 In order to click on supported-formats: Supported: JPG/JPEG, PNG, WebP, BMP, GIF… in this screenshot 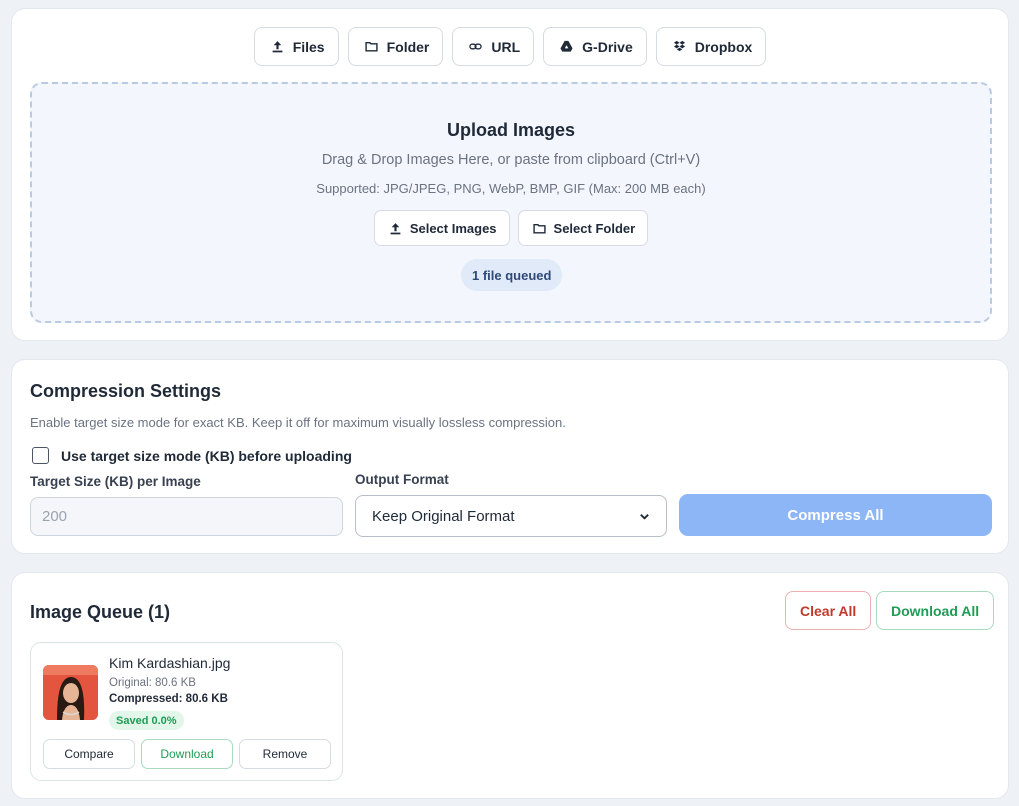, I will do `click(511, 188)`.